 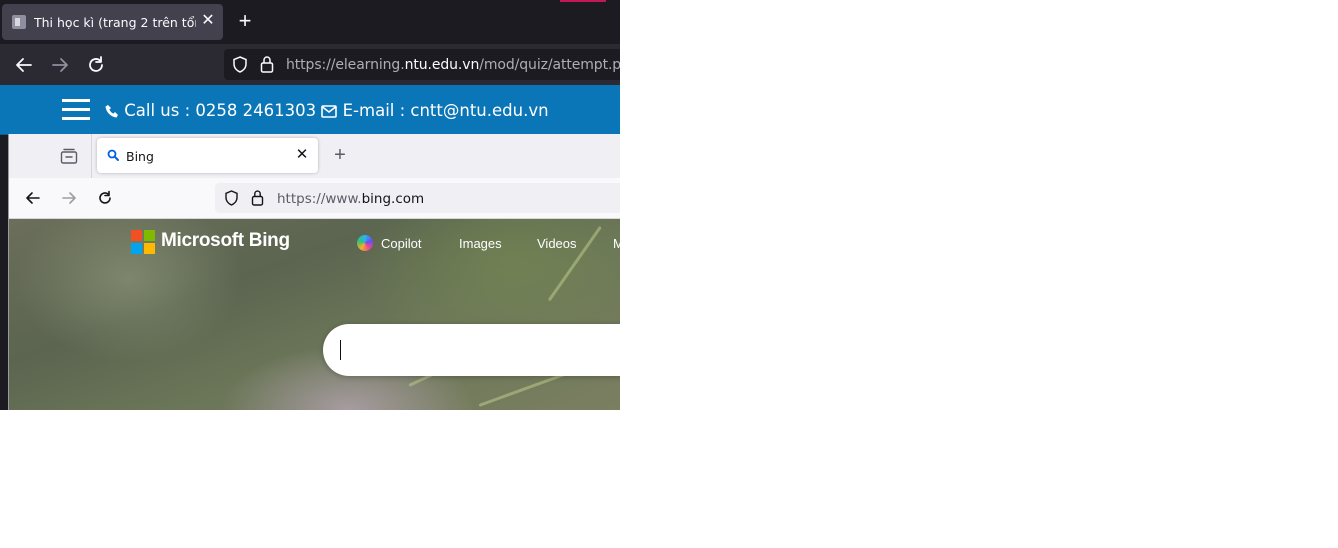 I want to click on inner-tab-bing: Bing ✕, so click(x=207, y=155).